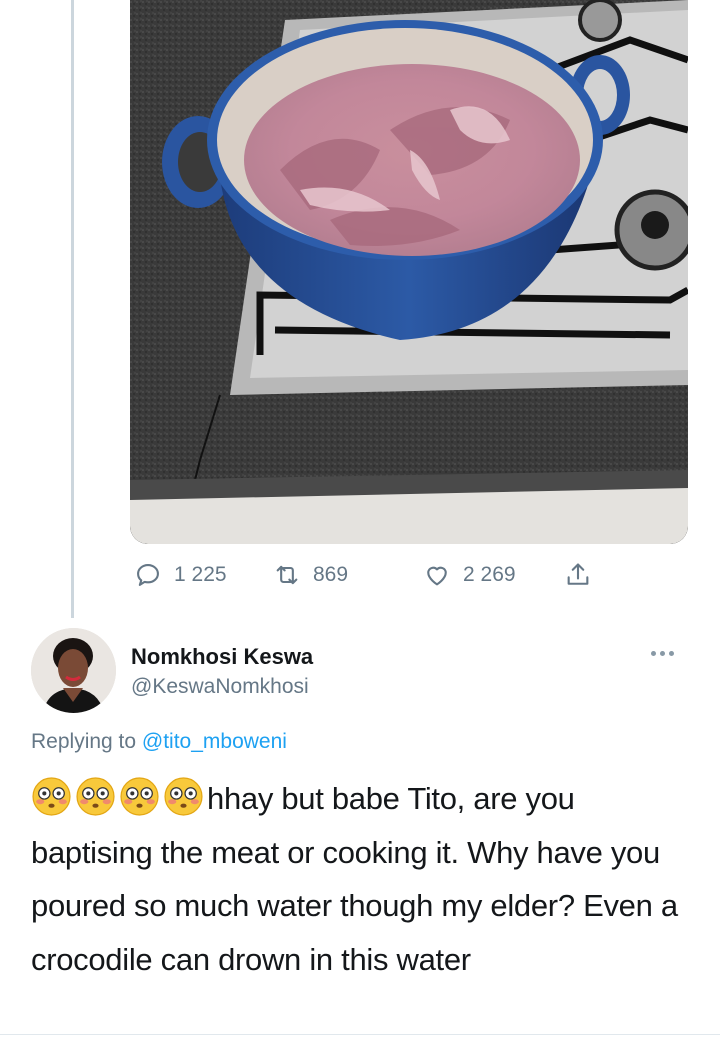  What do you see at coordinates (437, 576) in the screenshot?
I see `heart-icon` at bounding box center [437, 576].